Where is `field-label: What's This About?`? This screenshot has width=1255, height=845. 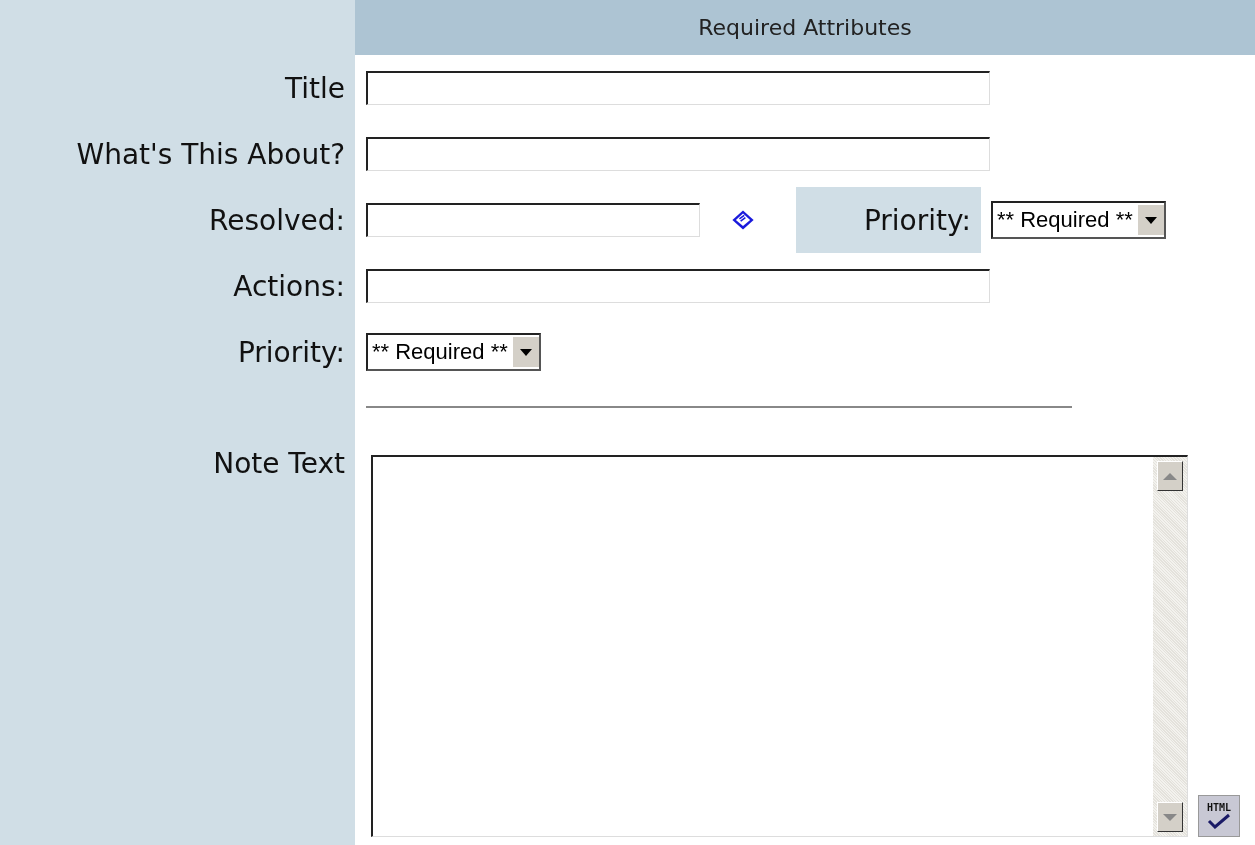
field-label: What's This About? is located at coordinates (210, 154).